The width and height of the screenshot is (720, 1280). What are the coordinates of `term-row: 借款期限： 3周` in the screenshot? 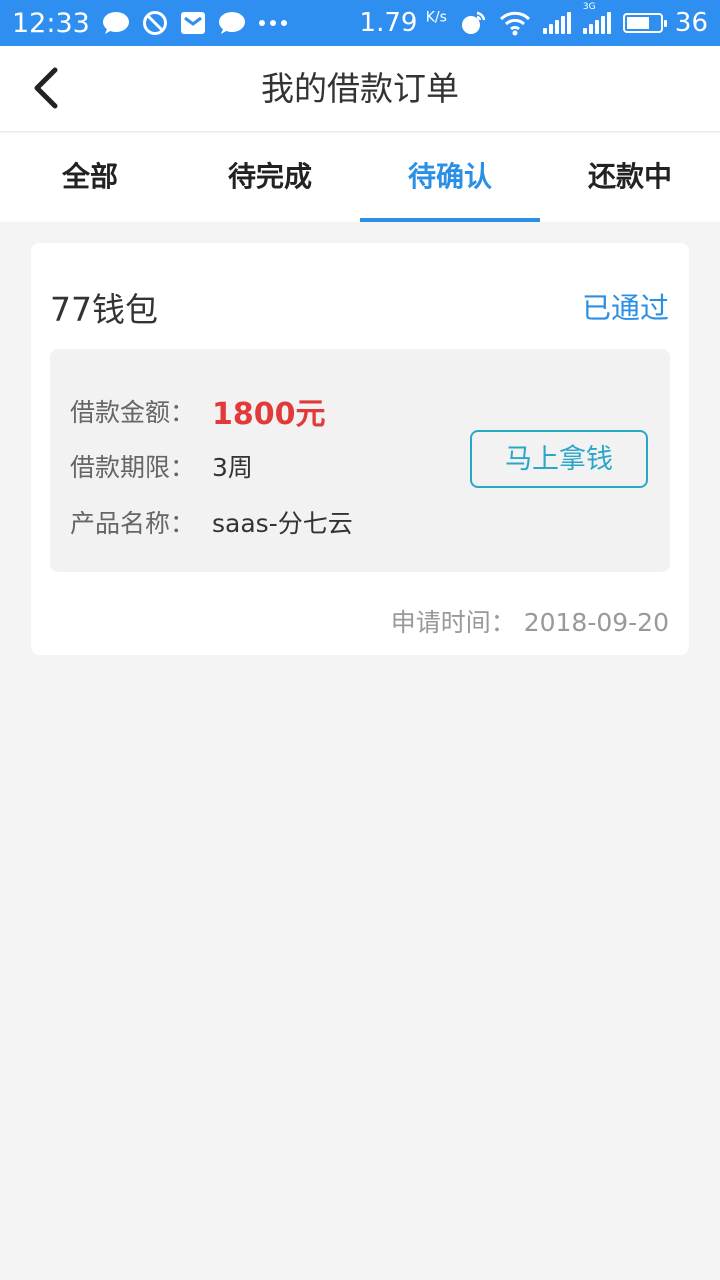 It's located at (161, 466).